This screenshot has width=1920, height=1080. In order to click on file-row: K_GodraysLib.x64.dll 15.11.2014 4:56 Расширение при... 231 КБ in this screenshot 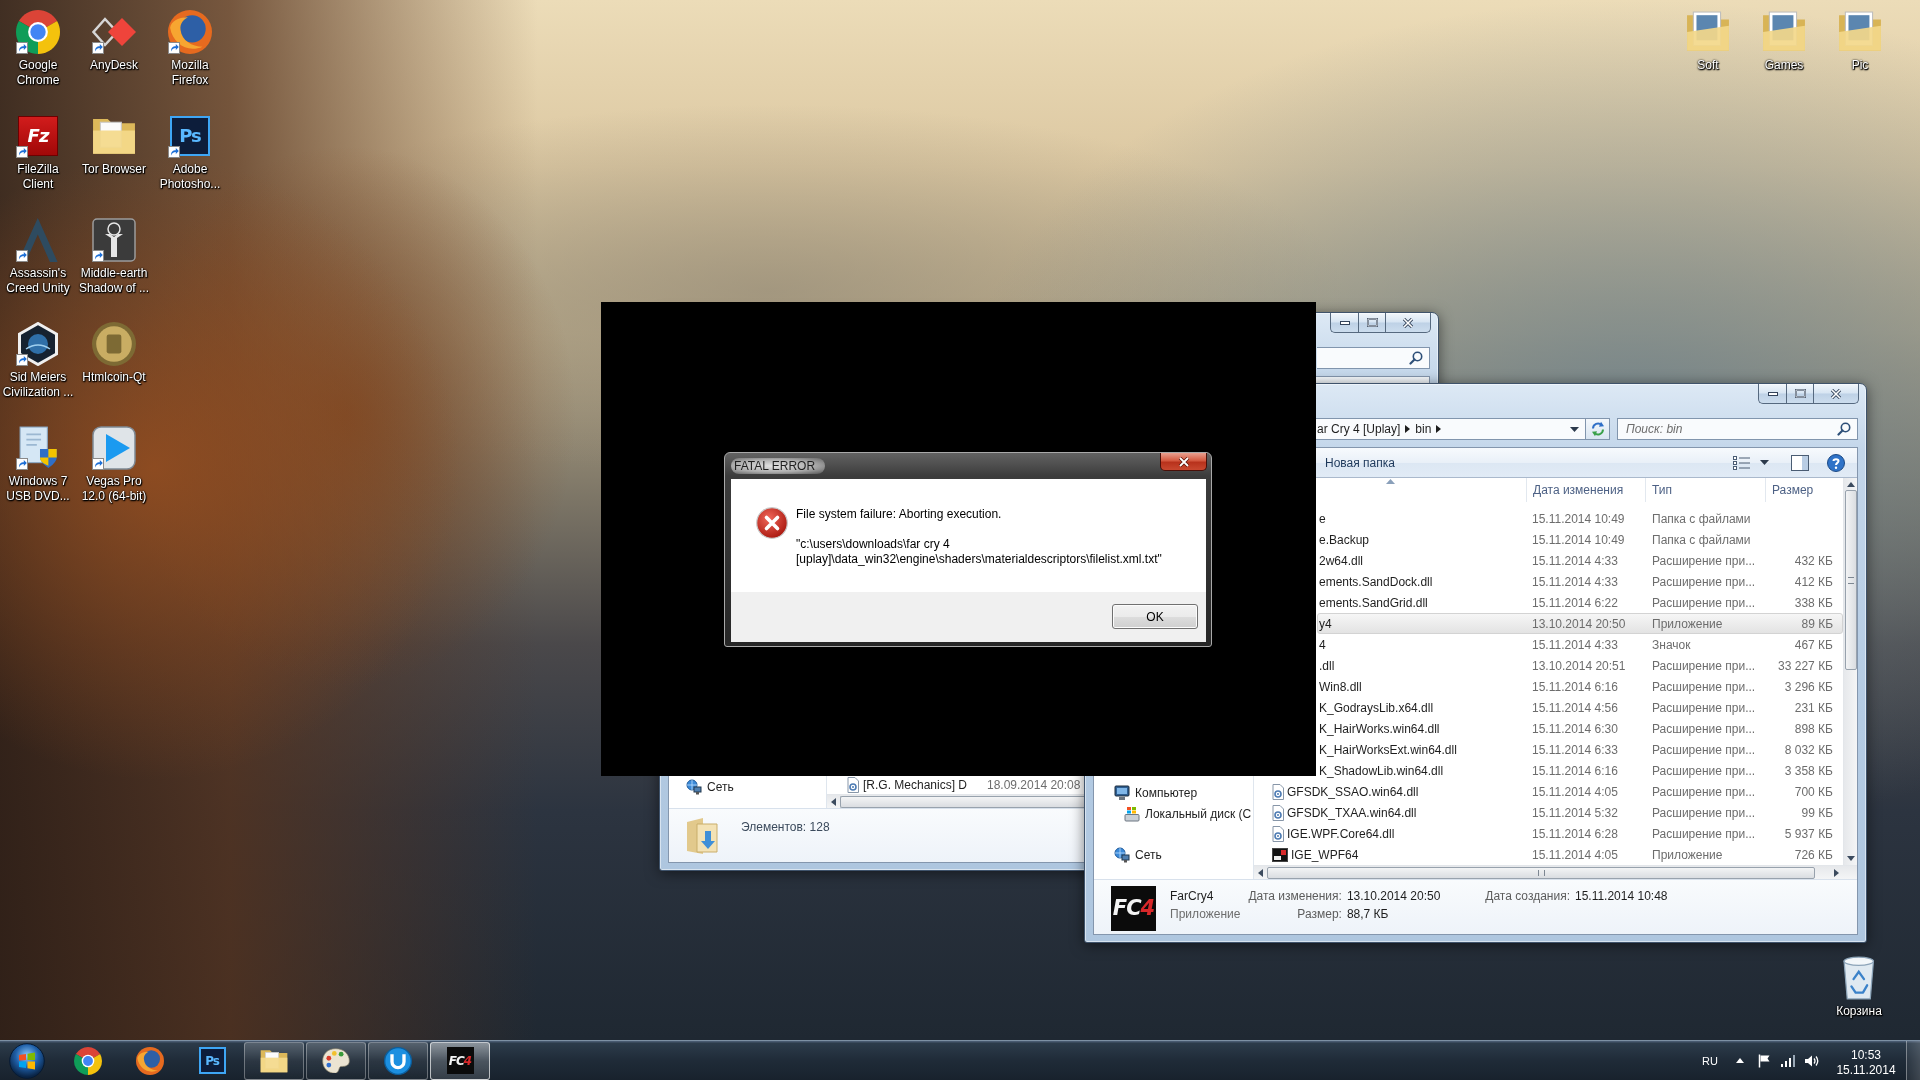, I will do `click(1580, 707)`.